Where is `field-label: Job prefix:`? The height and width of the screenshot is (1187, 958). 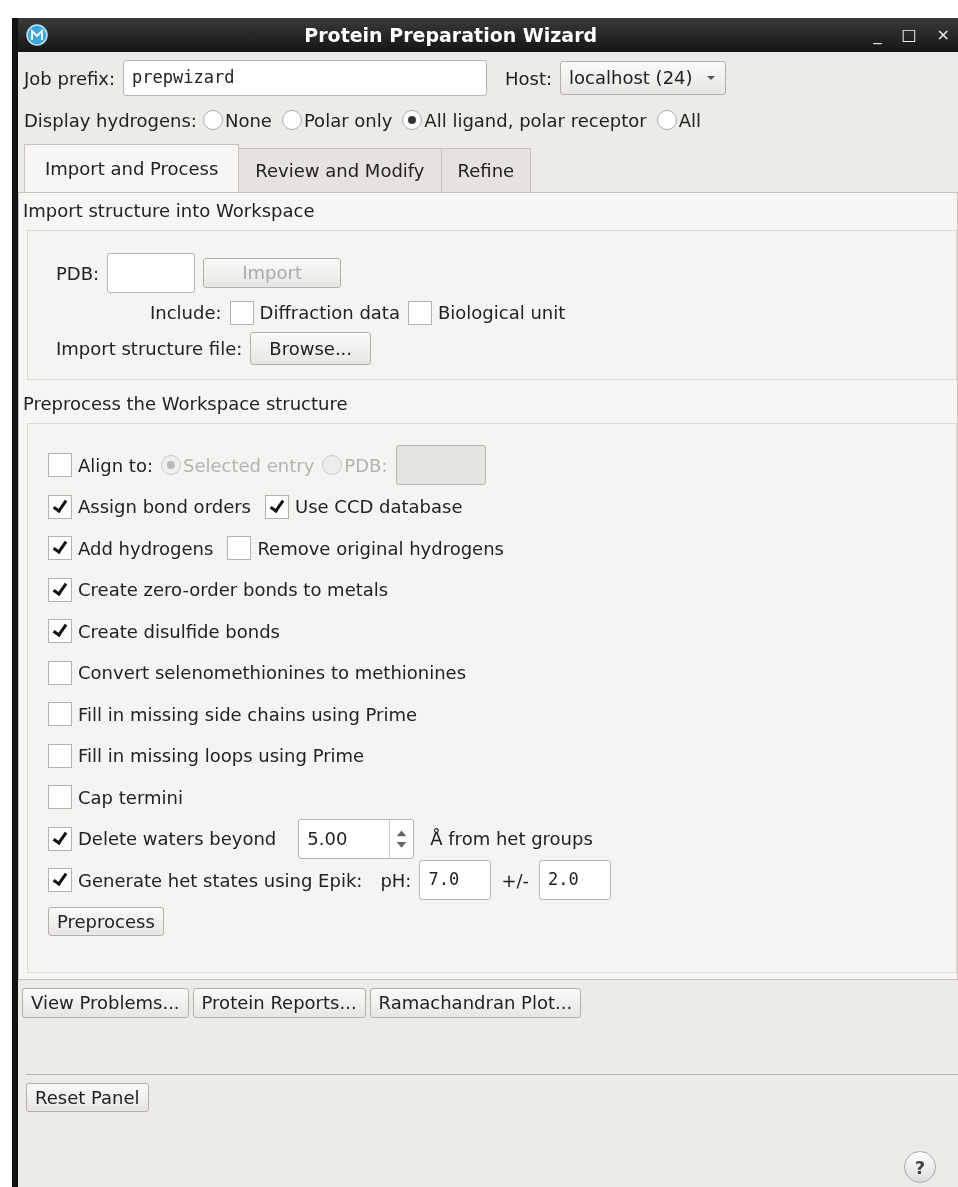 field-label: Job prefix: is located at coordinates (70, 78).